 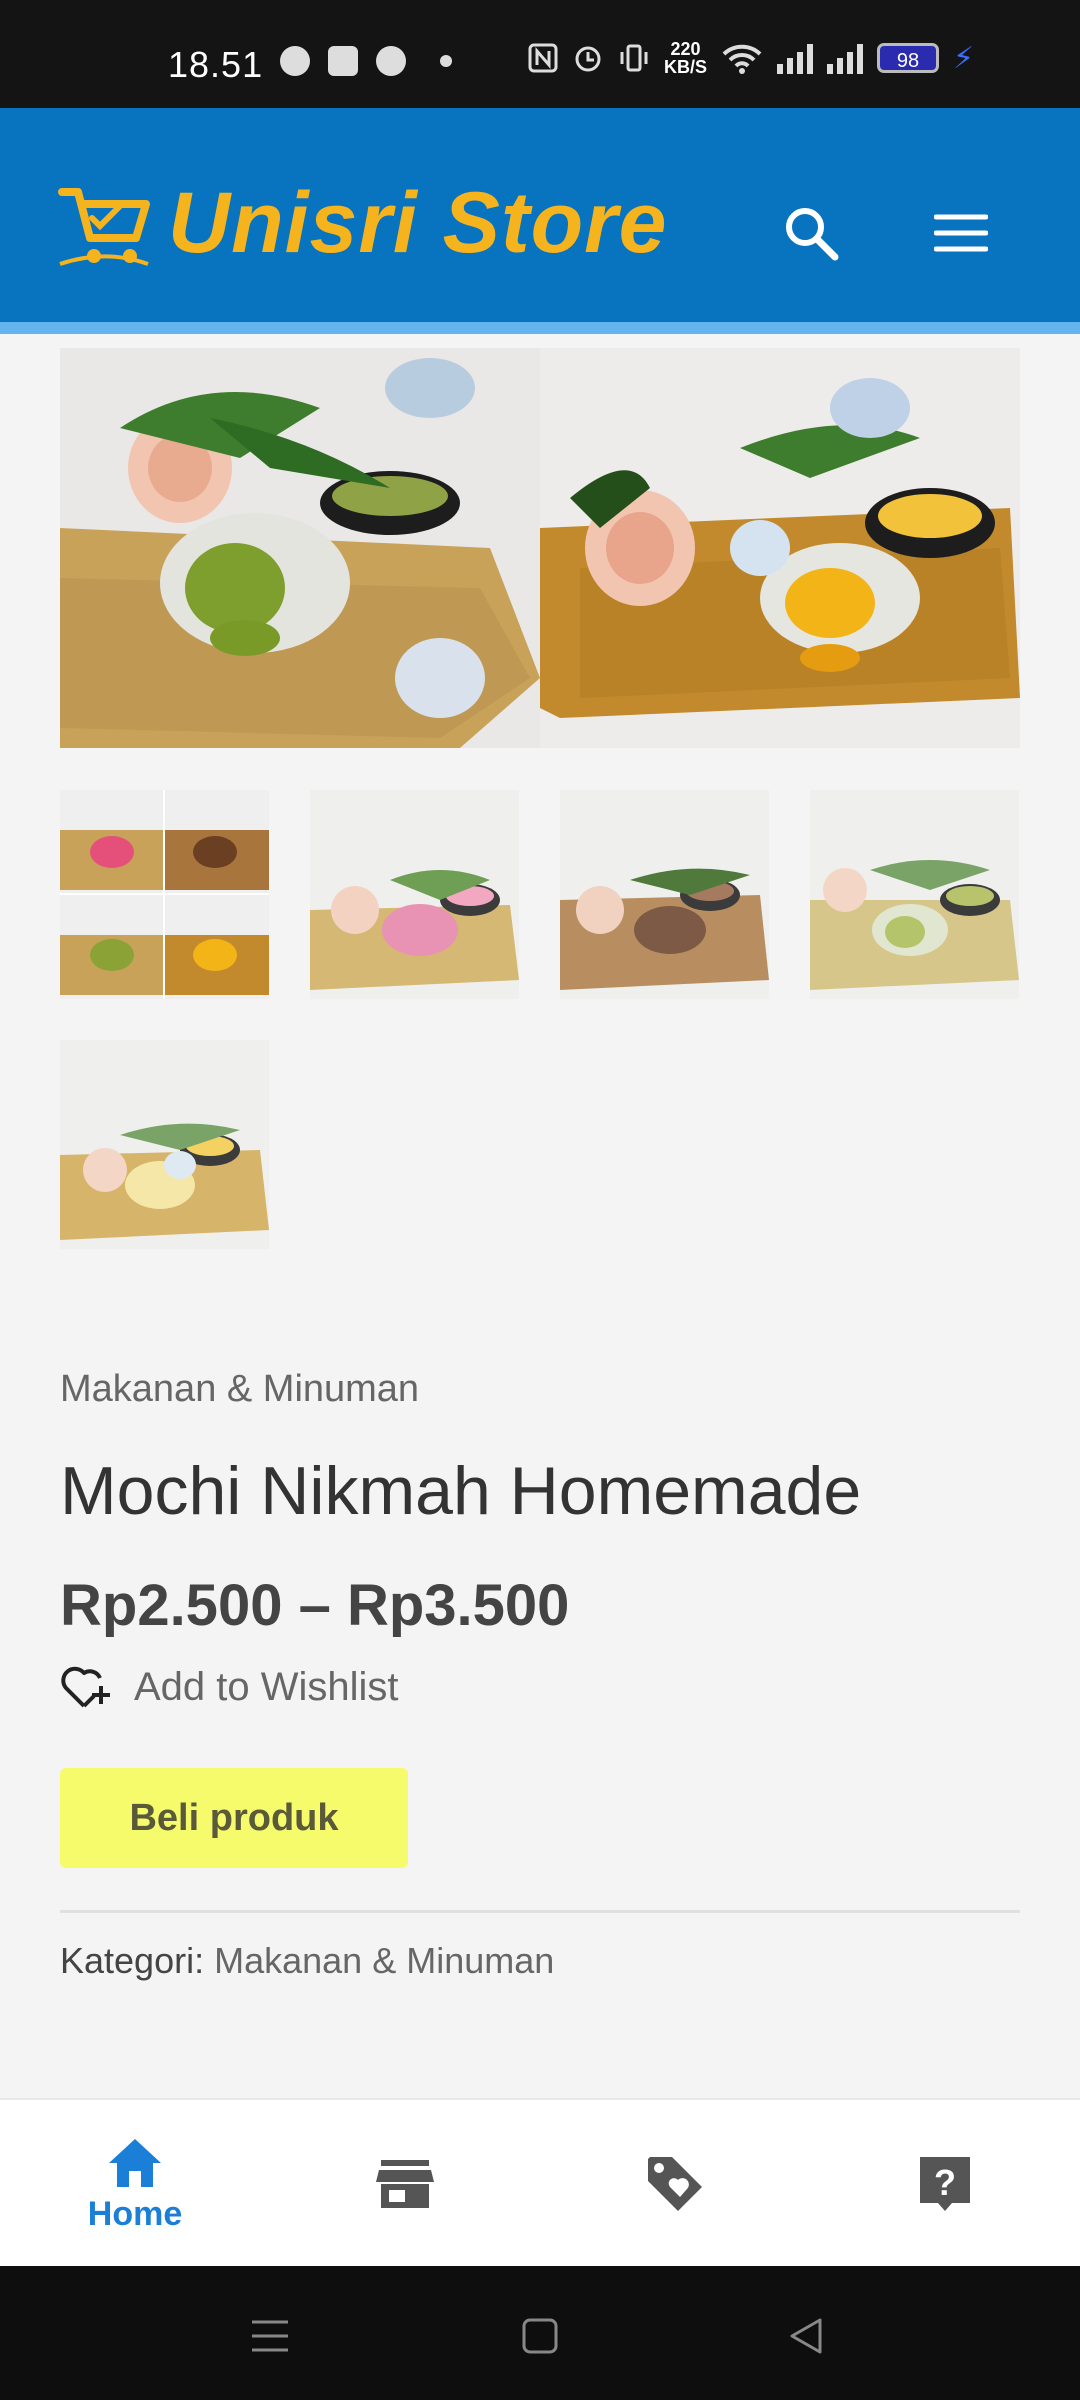 I want to click on main-image-matcha, so click(x=300, y=548).